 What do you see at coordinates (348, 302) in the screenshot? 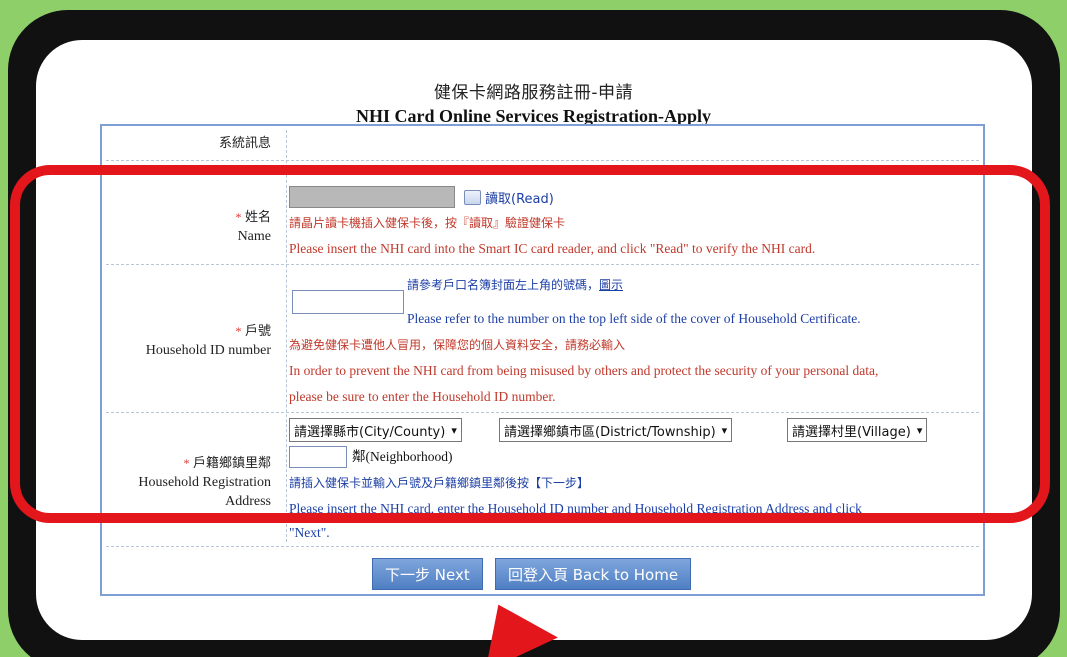
I see `household-id-field` at bounding box center [348, 302].